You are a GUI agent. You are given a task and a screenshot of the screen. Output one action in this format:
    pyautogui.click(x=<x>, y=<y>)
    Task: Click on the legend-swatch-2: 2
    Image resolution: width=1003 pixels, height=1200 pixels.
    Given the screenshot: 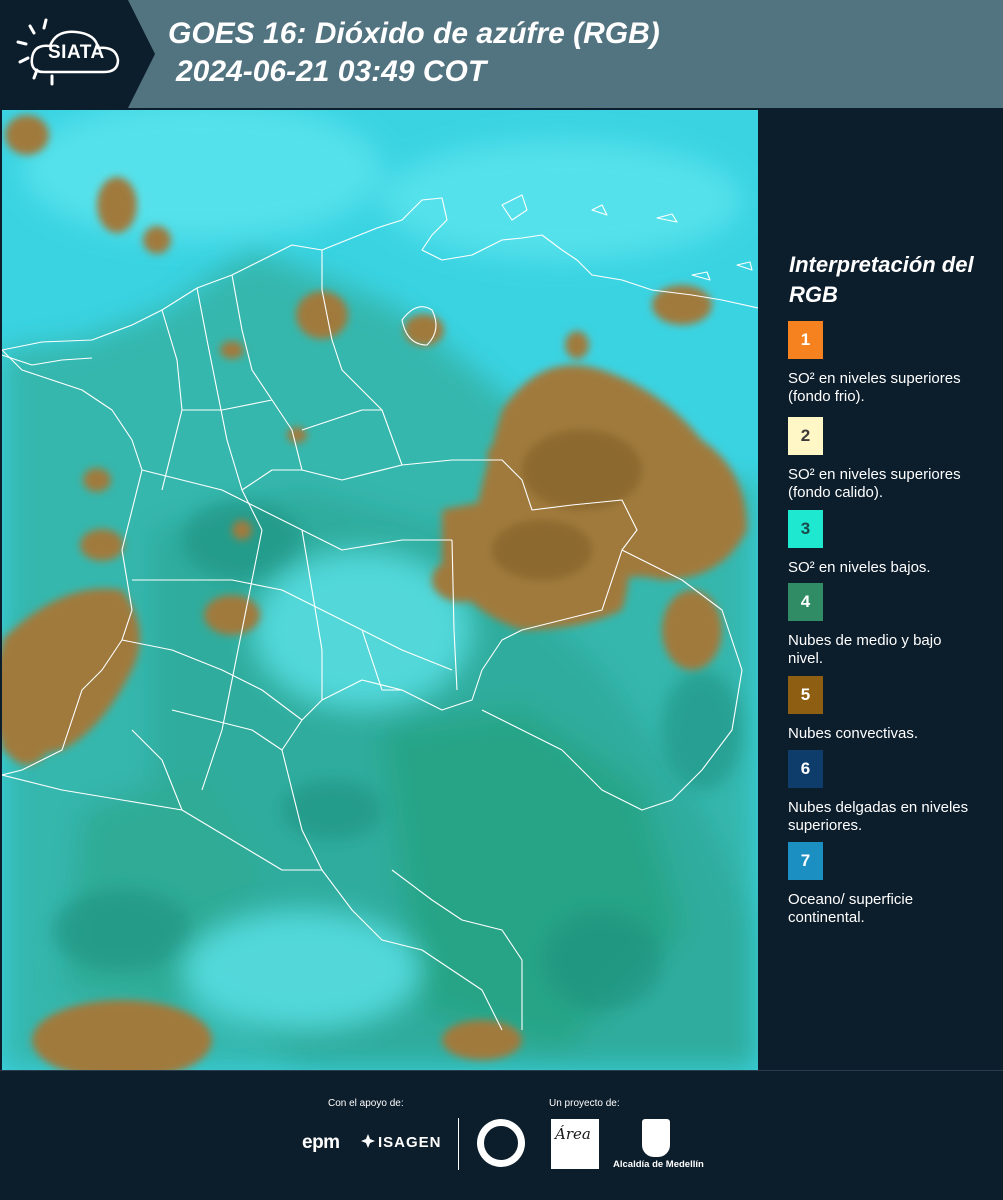 What is the action you would take?
    pyautogui.click(x=805, y=436)
    